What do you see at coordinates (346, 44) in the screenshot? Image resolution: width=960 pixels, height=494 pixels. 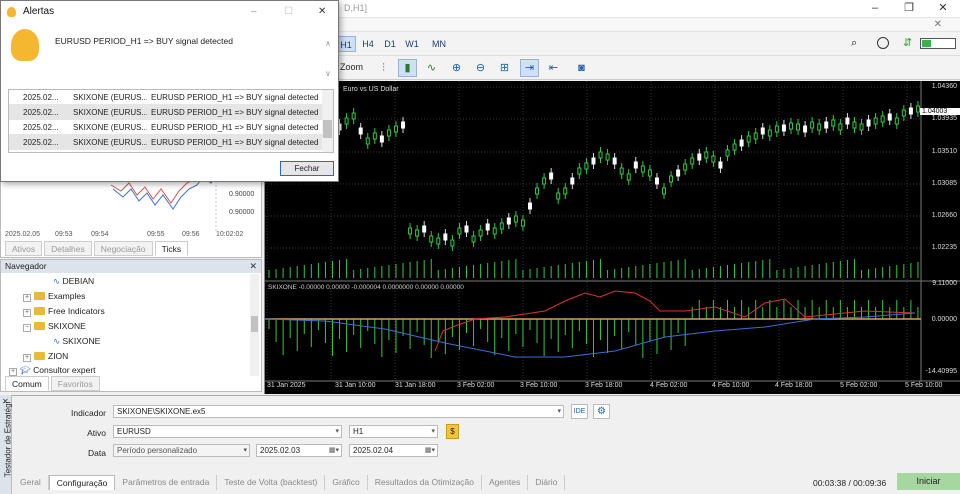 I see `tf-h1: H1` at bounding box center [346, 44].